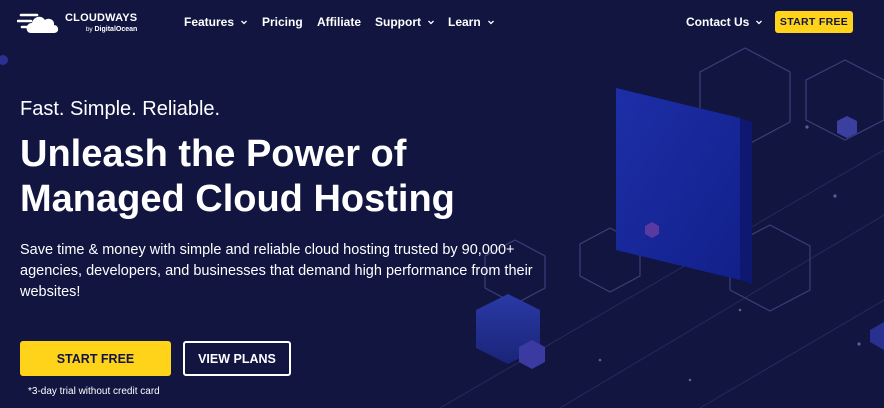  I want to click on start-free-button: START FREE, so click(95, 358).